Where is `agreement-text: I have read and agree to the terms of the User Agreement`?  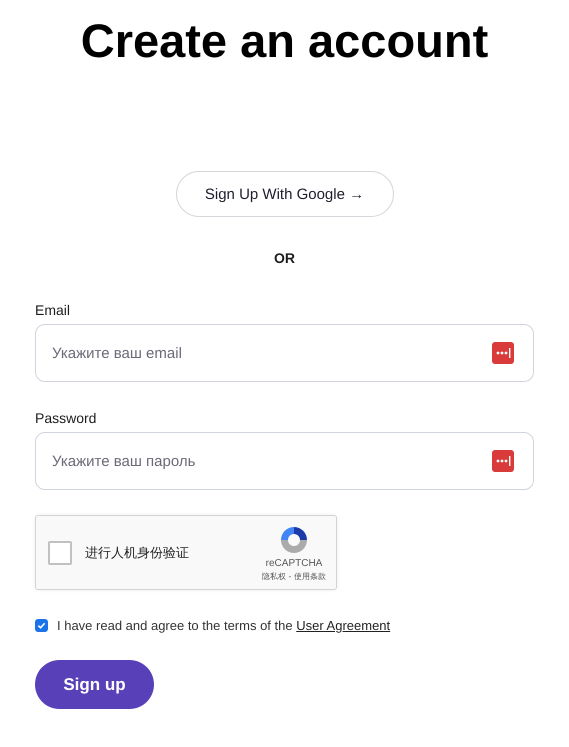 agreement-text: I have read and agree to the terms of the User Agreement is located at coordinates (223, 625).